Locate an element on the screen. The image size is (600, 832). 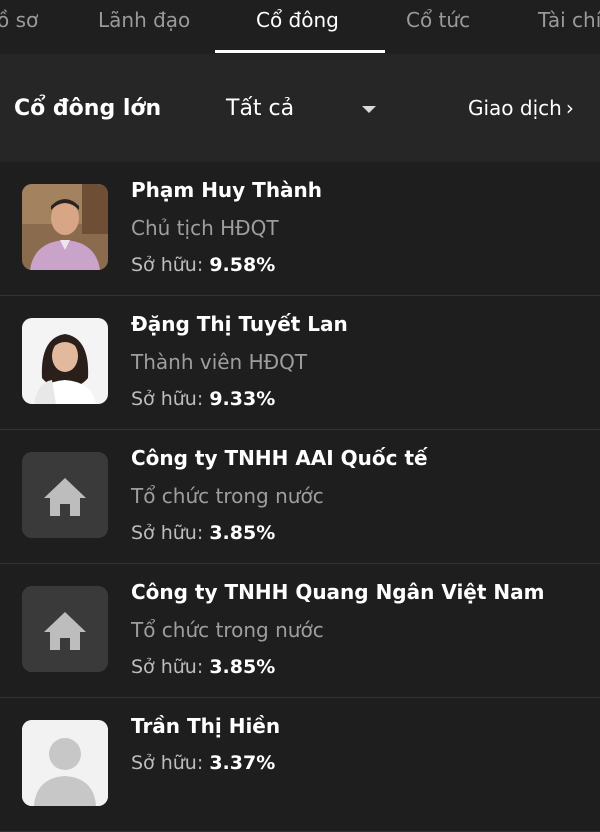
tab-leadership: Lãnh đạo is located at coordinates (144, 20).